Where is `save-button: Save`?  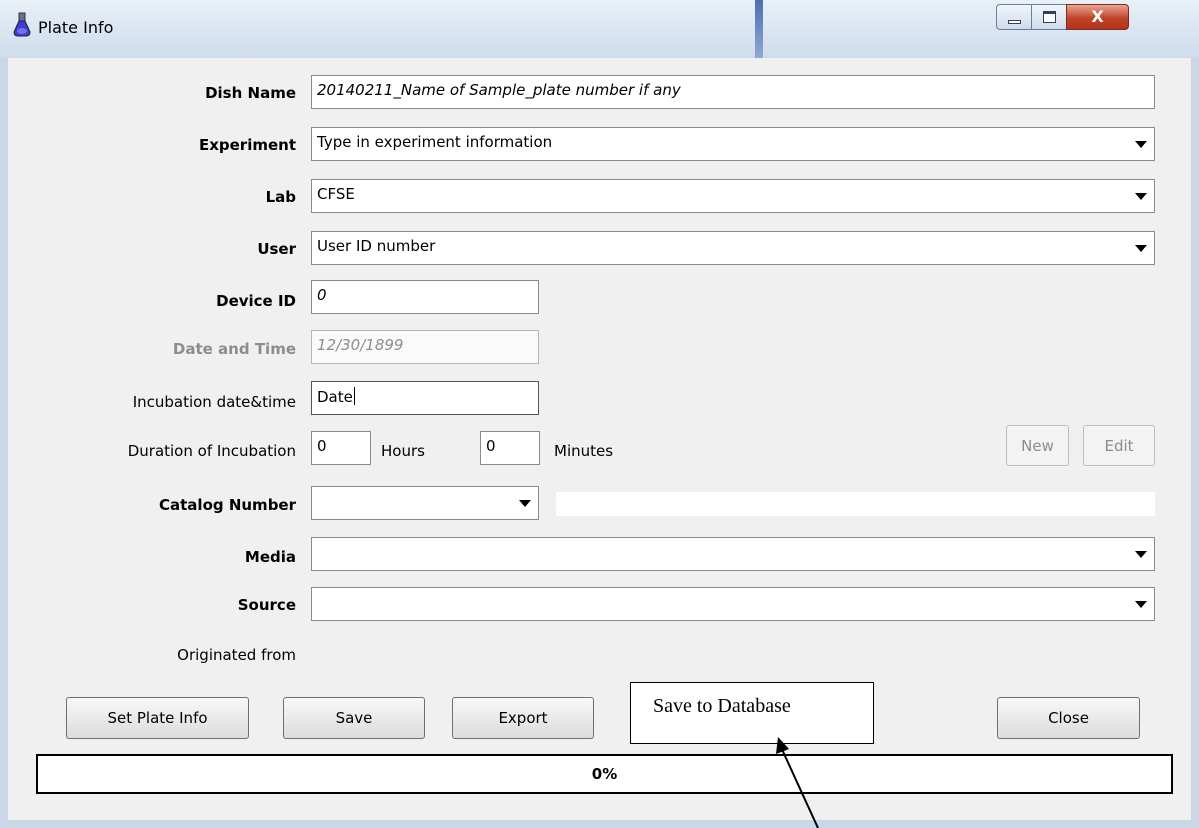
save-button: Save is located at coordinates (354, 718).